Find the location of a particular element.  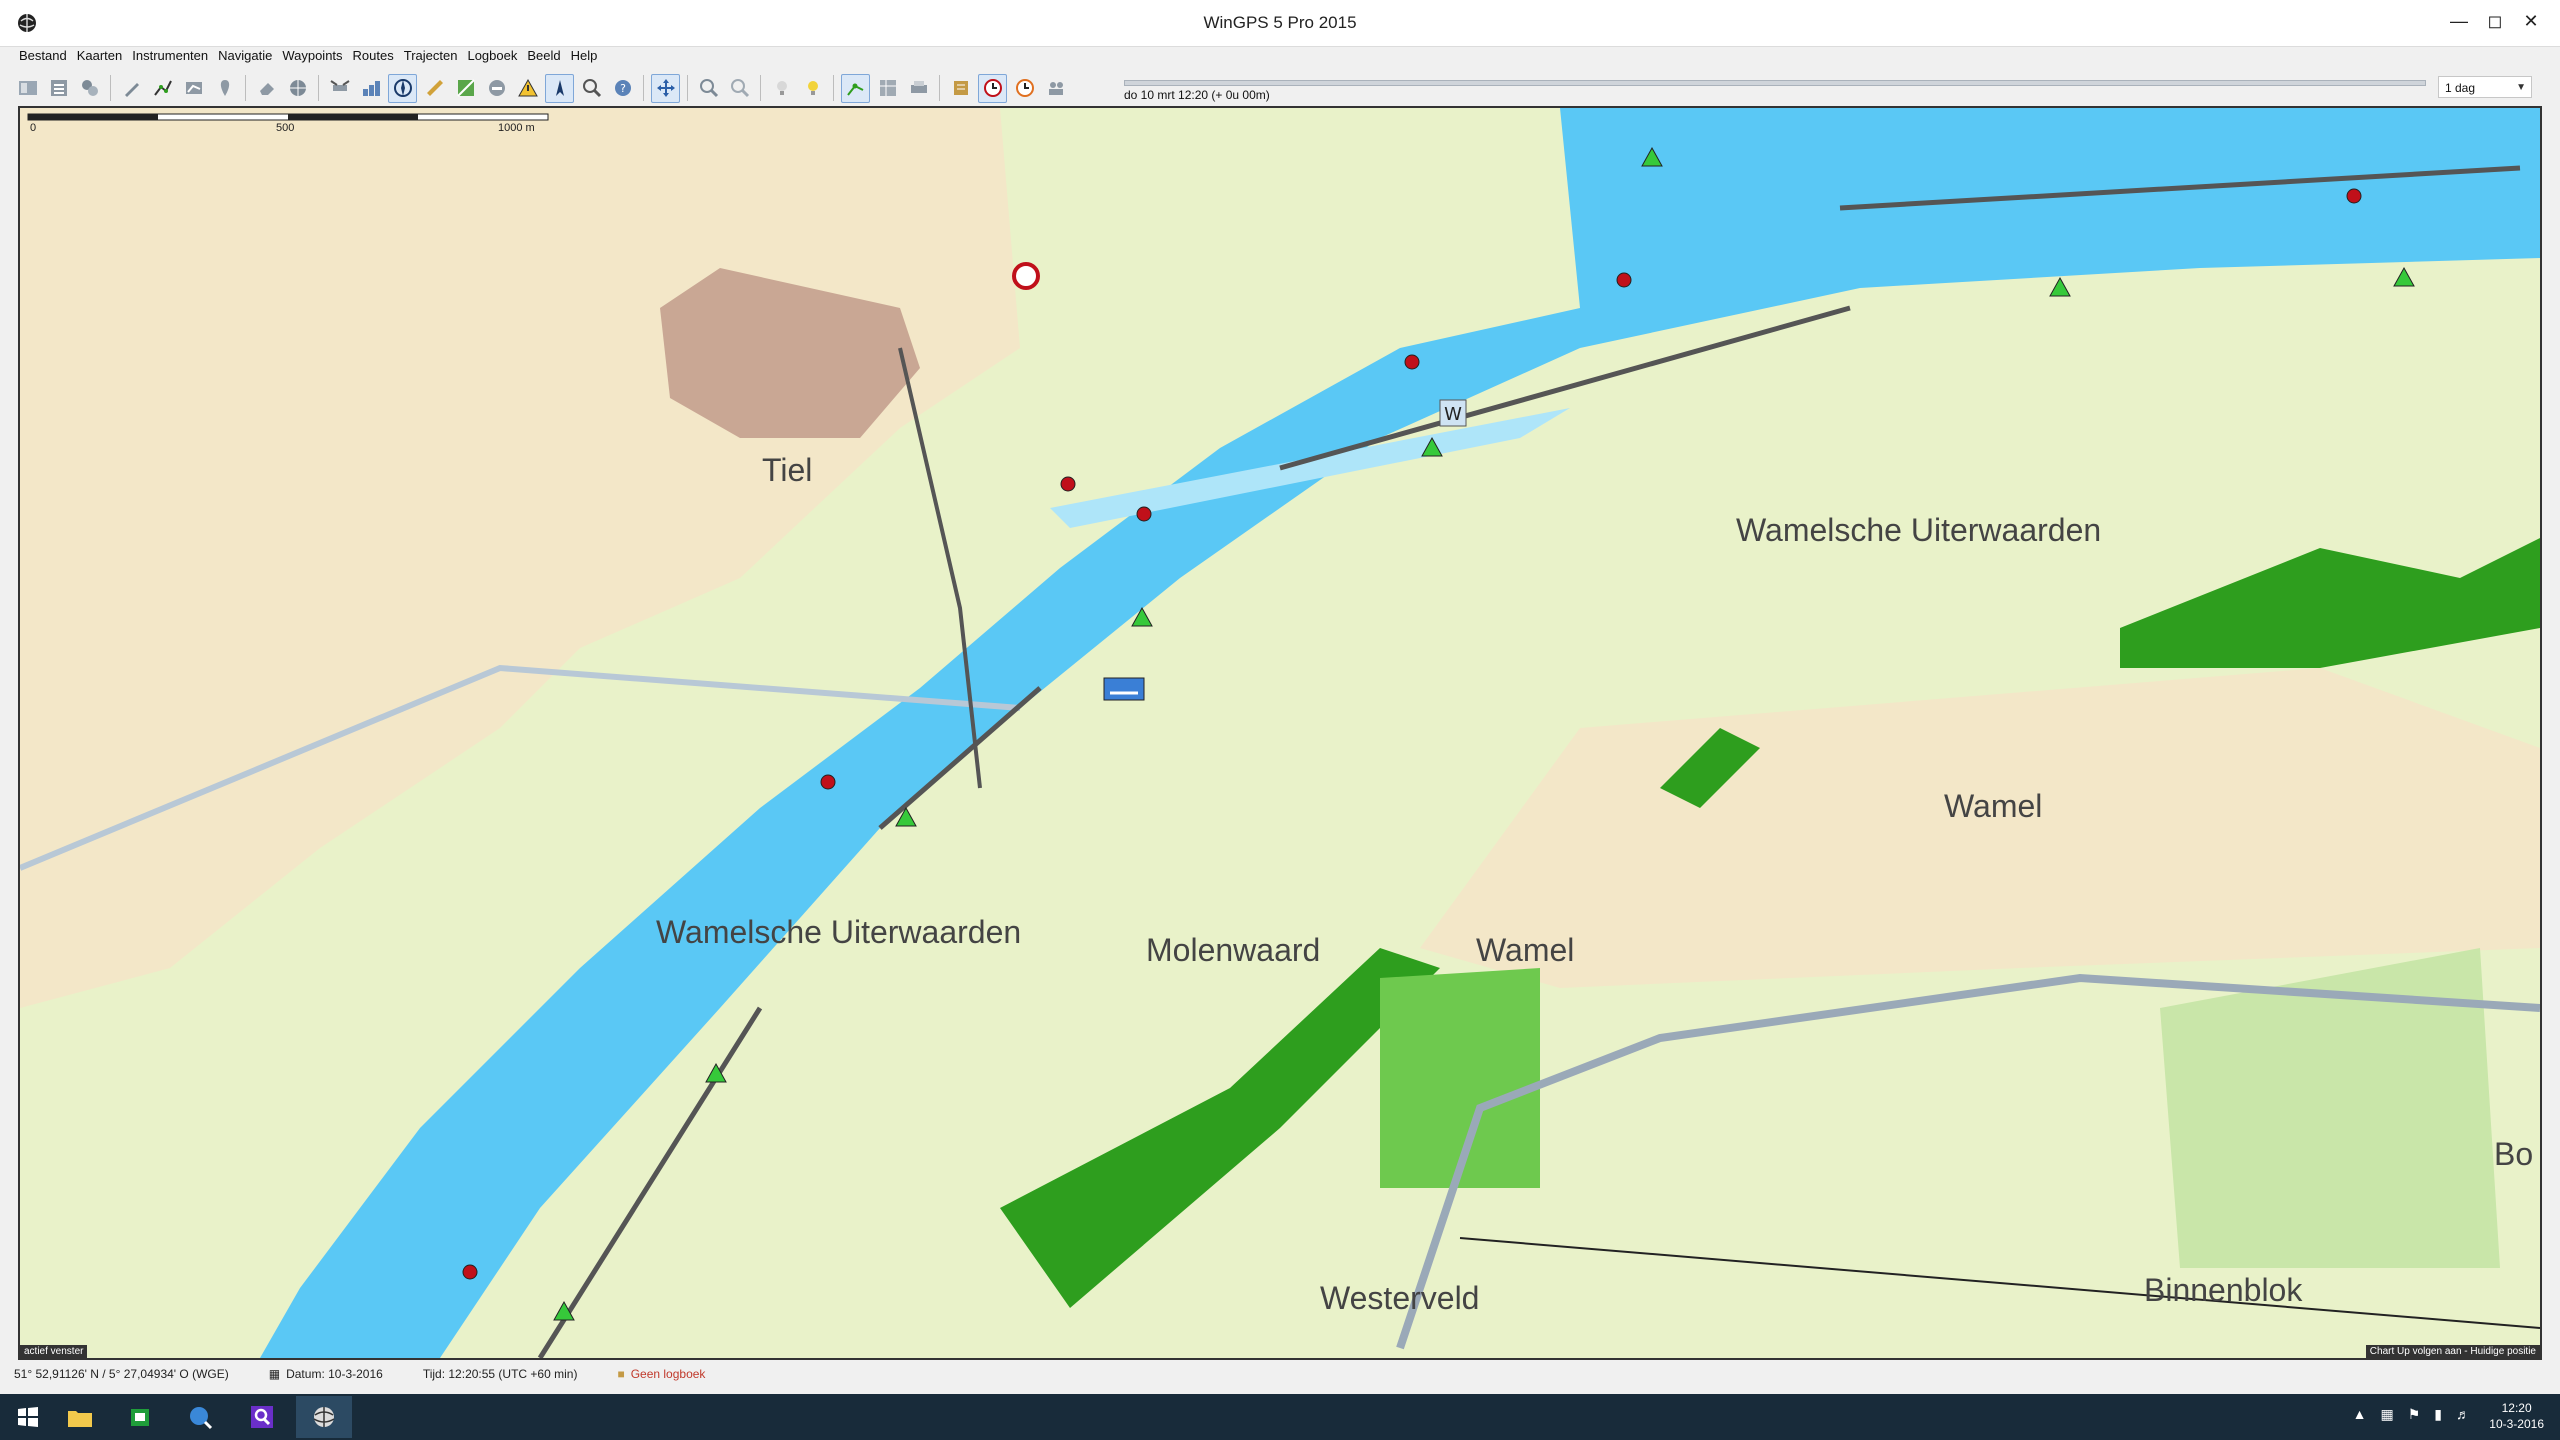

tray-network-icon: ▦ is located at coordinates (2386, 1414).